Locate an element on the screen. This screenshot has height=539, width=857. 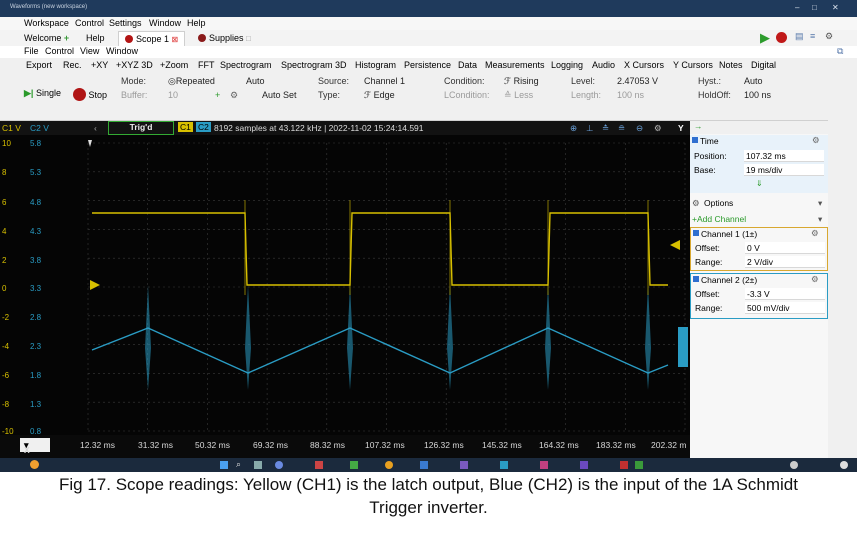
notification-icon is located at coordinates (844, 465).